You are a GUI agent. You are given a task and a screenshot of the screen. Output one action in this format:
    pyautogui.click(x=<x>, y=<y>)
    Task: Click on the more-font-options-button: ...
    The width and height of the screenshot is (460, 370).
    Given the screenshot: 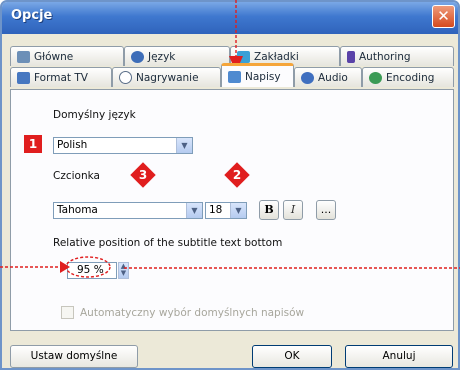 What is the action you would take?
    pyautogui.click(x=326, y=210)
    